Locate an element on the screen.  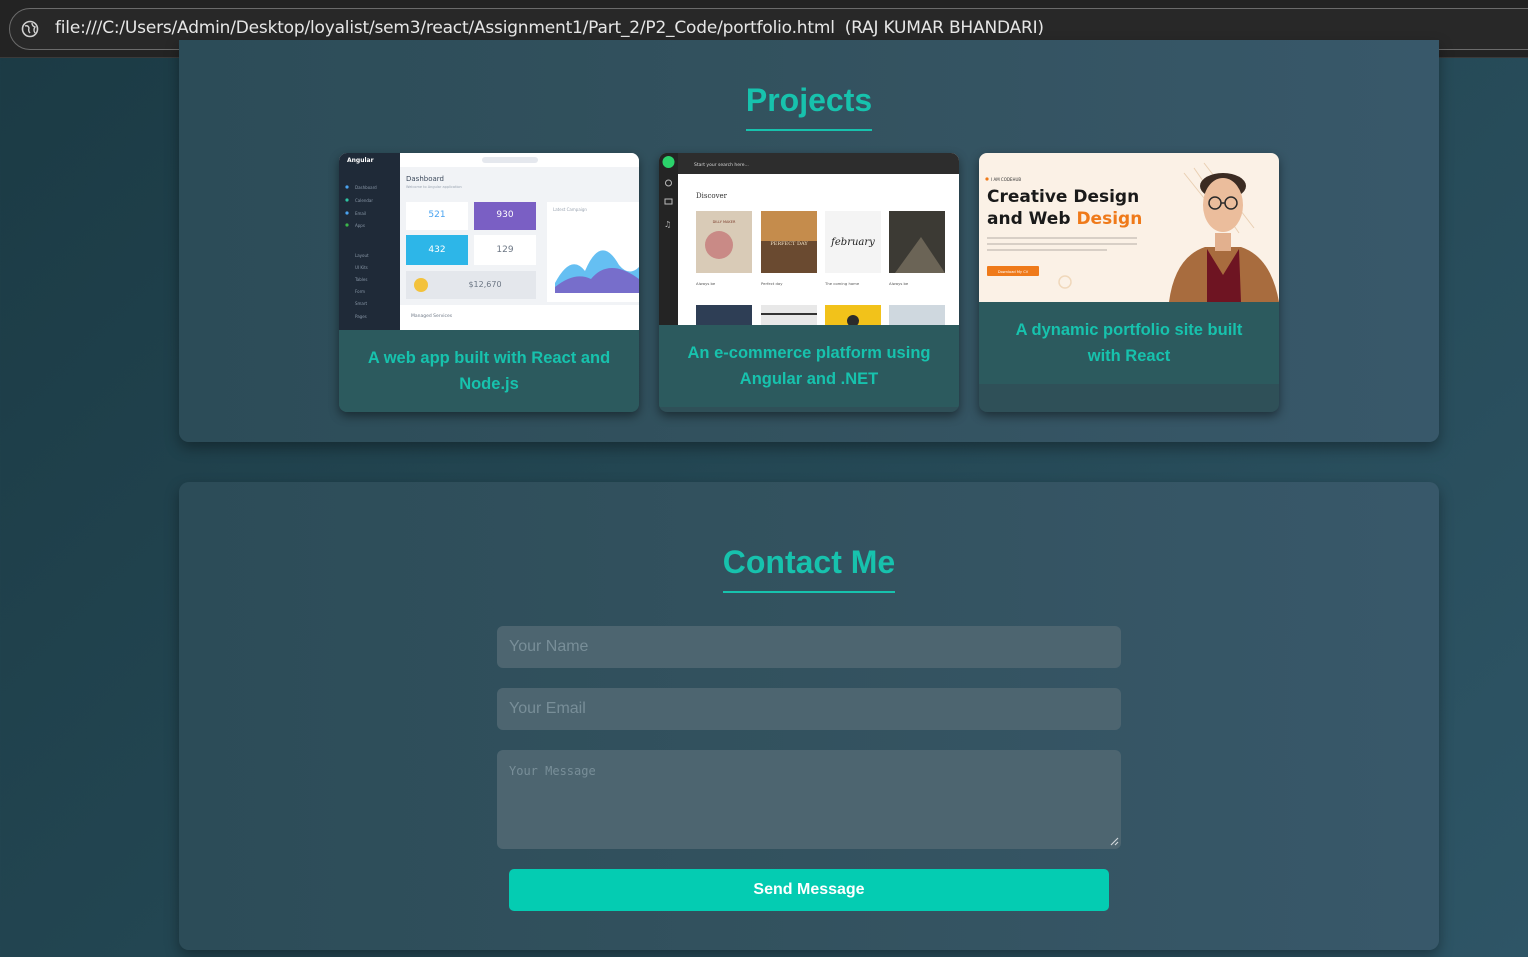
svg-text: UI Kits is located at coordinates (361, 267).